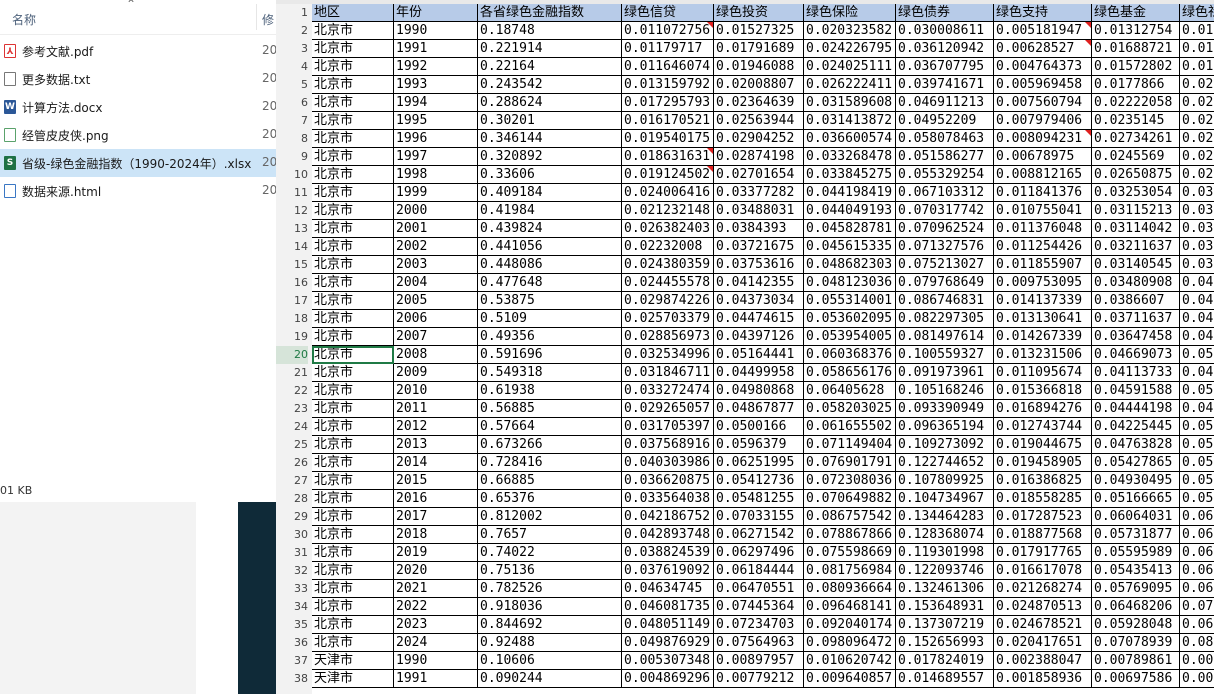 This screenshot has width=1214, height=694. I want to click on table-cell: 0.031846711, so click(668, 373).